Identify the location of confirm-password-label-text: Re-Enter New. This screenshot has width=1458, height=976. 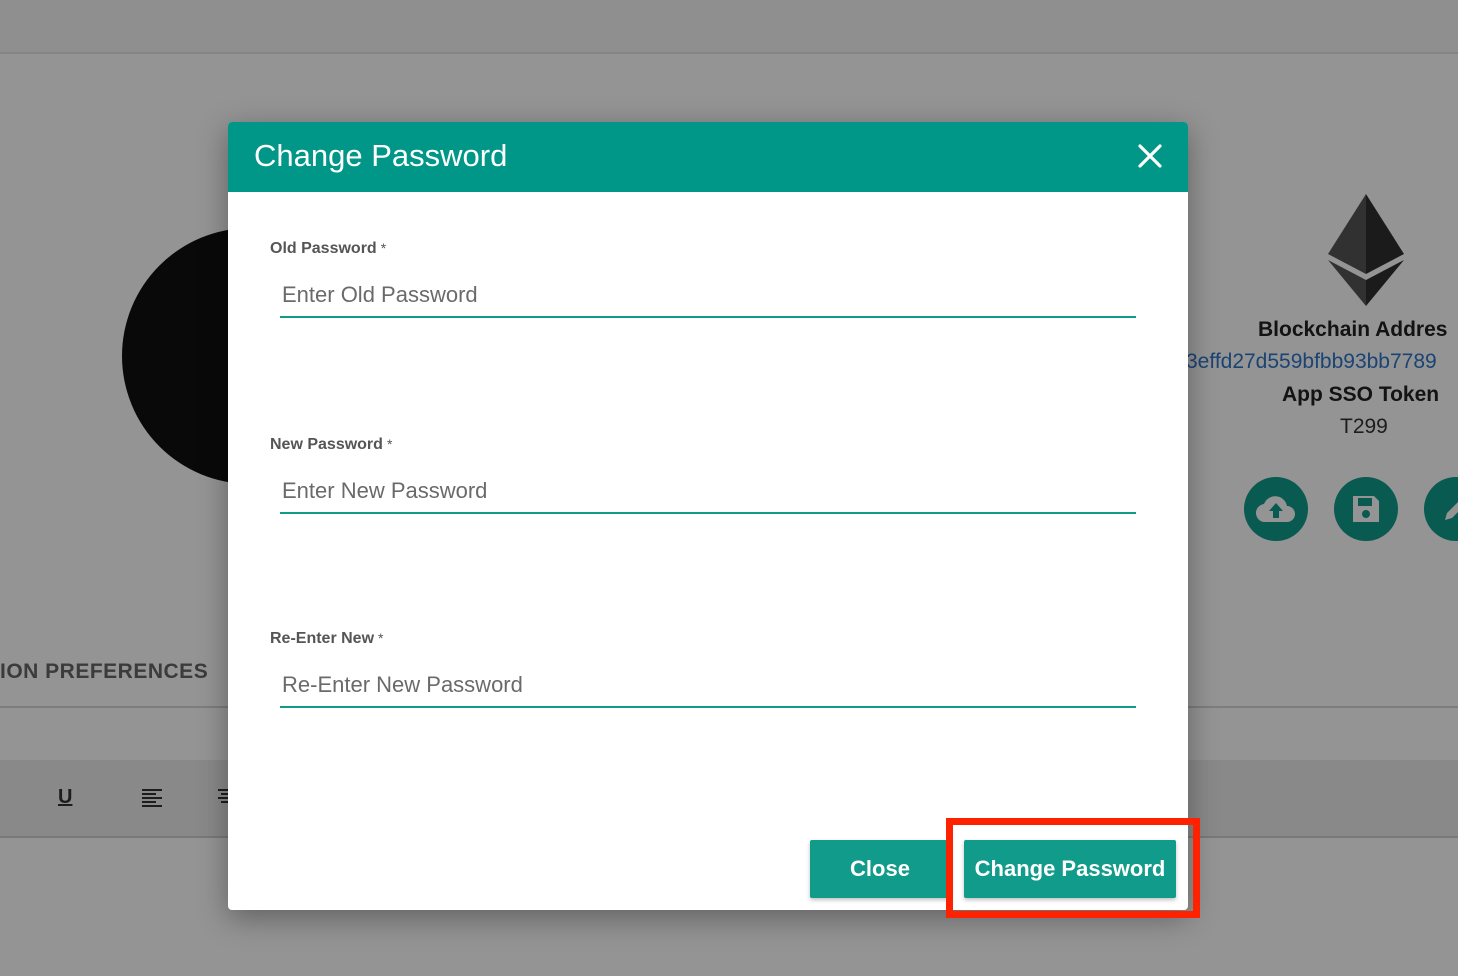
(322, 638).